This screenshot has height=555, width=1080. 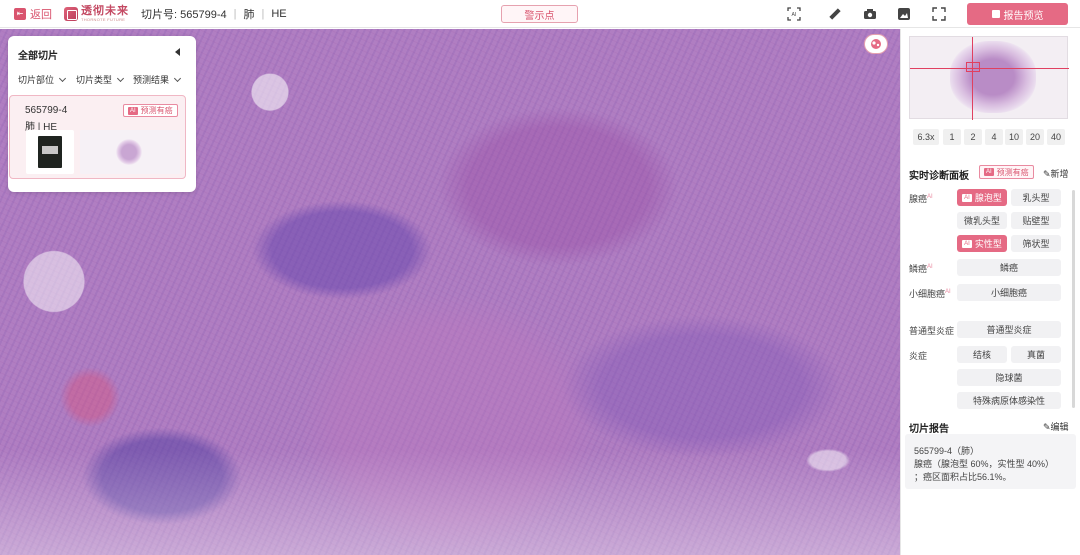 What do you see at coordinates (1056, 173) in the screenshot?
I see `add-diagnosis-button: ✎新增` at bounding box center [1056, 173].